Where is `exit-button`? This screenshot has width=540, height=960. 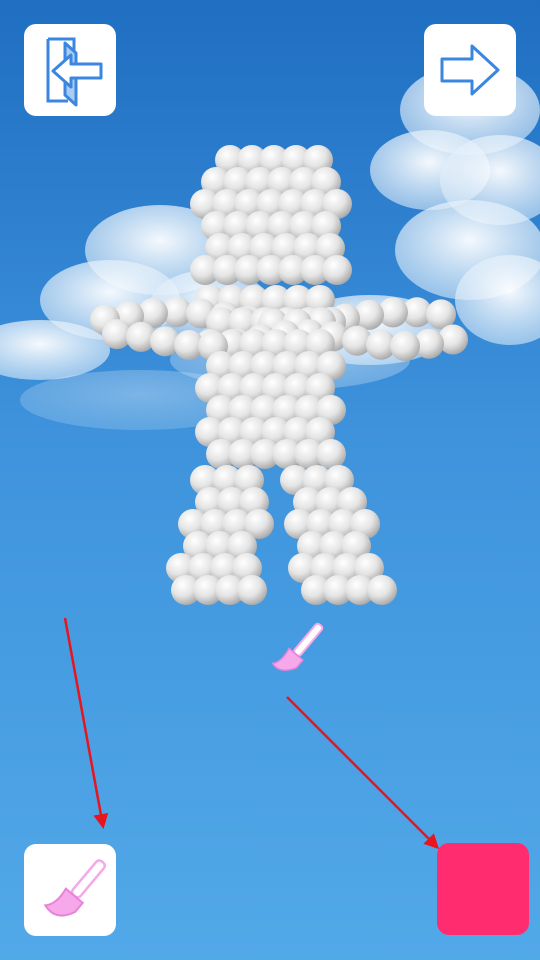
exit-button is located at coordinates (70, 70).